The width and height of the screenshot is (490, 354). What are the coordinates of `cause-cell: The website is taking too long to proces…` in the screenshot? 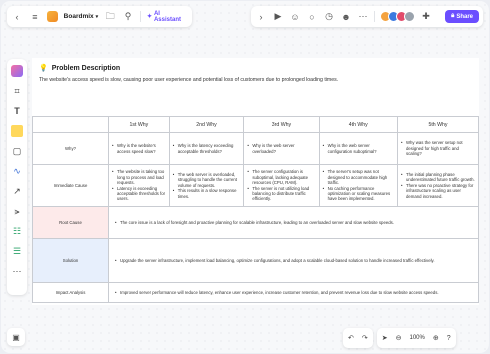 It's located at (139, 185).